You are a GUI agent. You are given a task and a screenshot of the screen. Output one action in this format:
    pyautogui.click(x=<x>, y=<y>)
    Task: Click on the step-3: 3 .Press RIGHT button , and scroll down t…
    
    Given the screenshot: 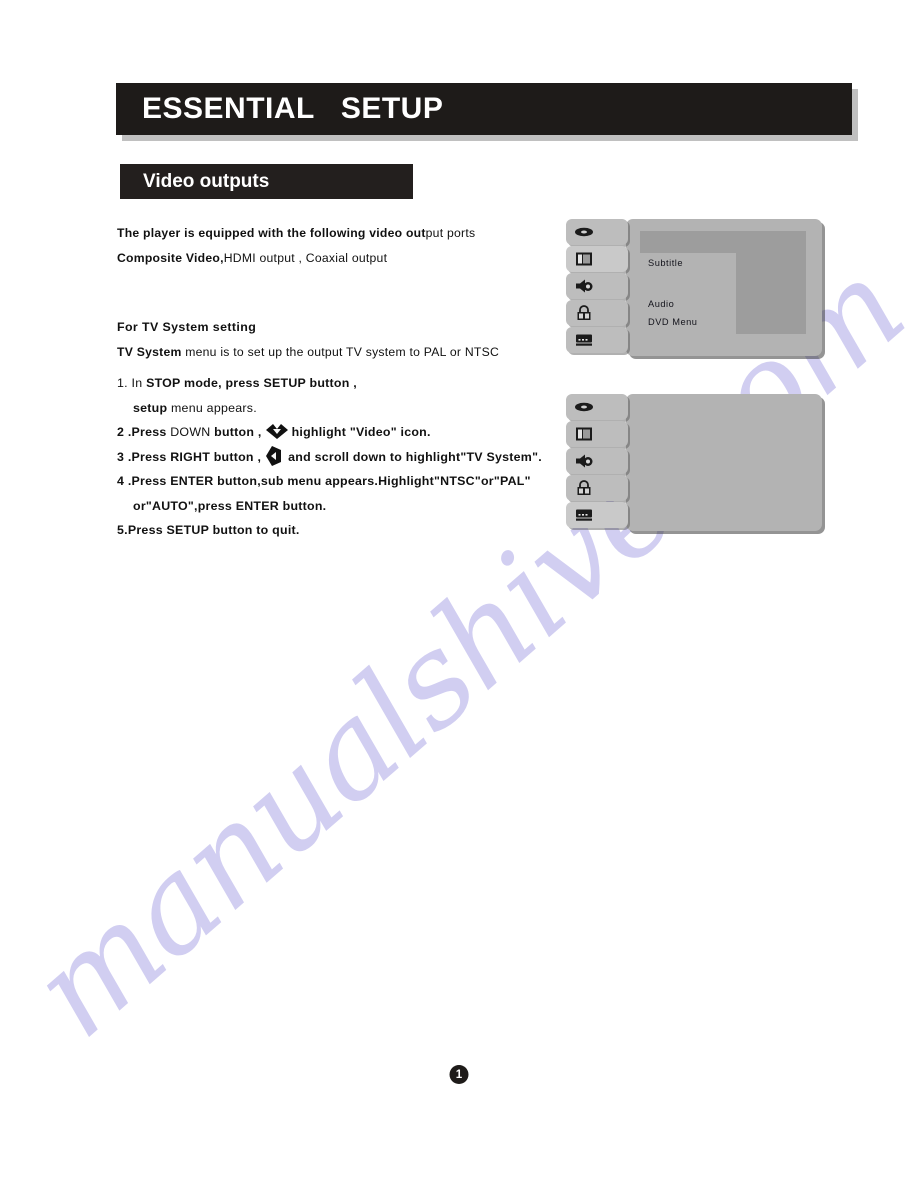 What is the action you would take?
    pyautogui.click(x=332, y=457)
    